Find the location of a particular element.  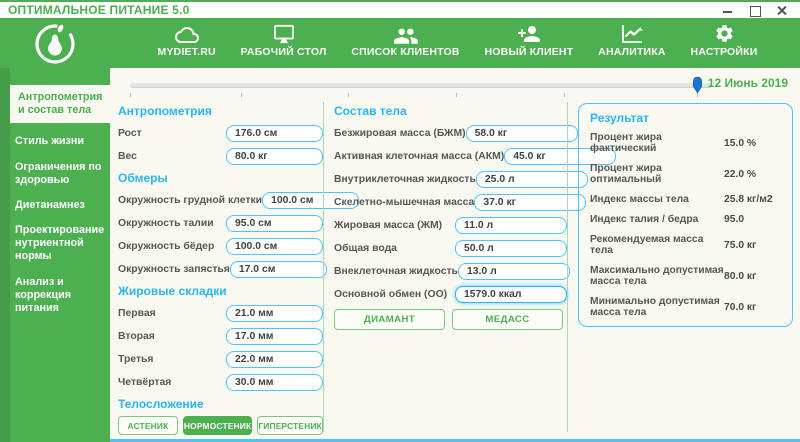

minimize-icon is located at coordinates (728, 10).